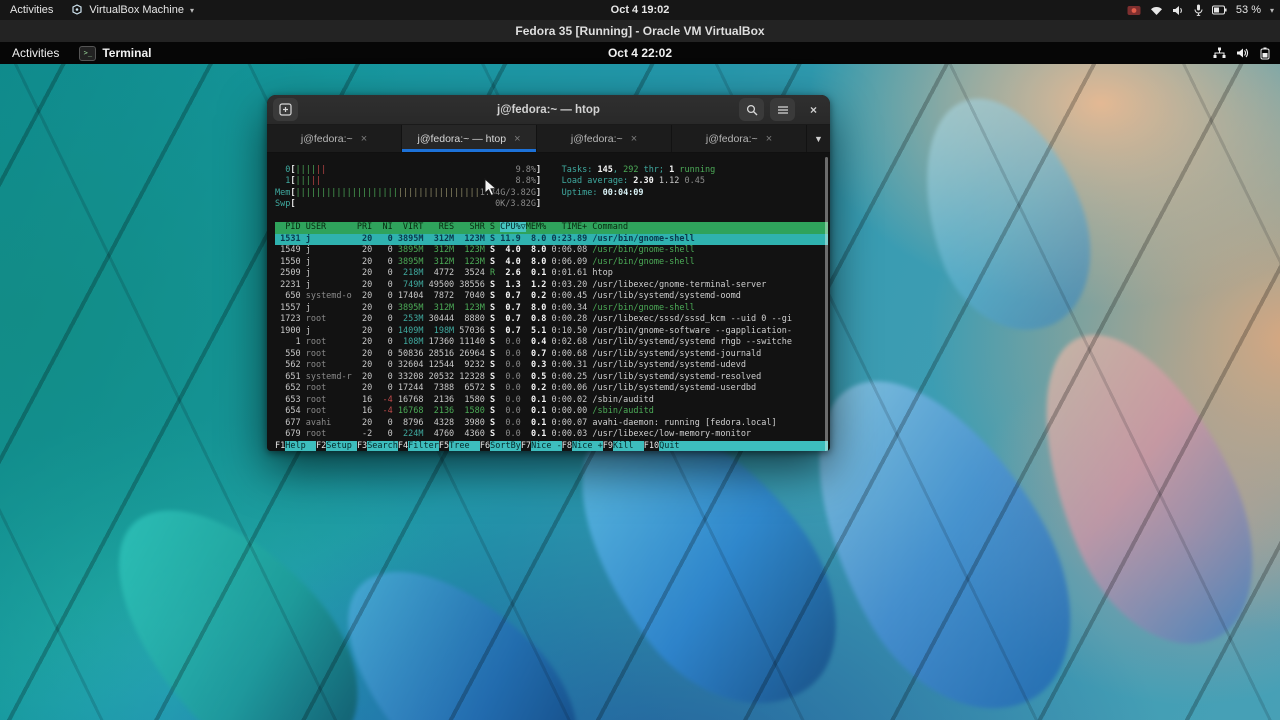 The height and width of the screenshot is (720, 1280). I want to click on virtualbox-machine-icon, so click(77, 9).